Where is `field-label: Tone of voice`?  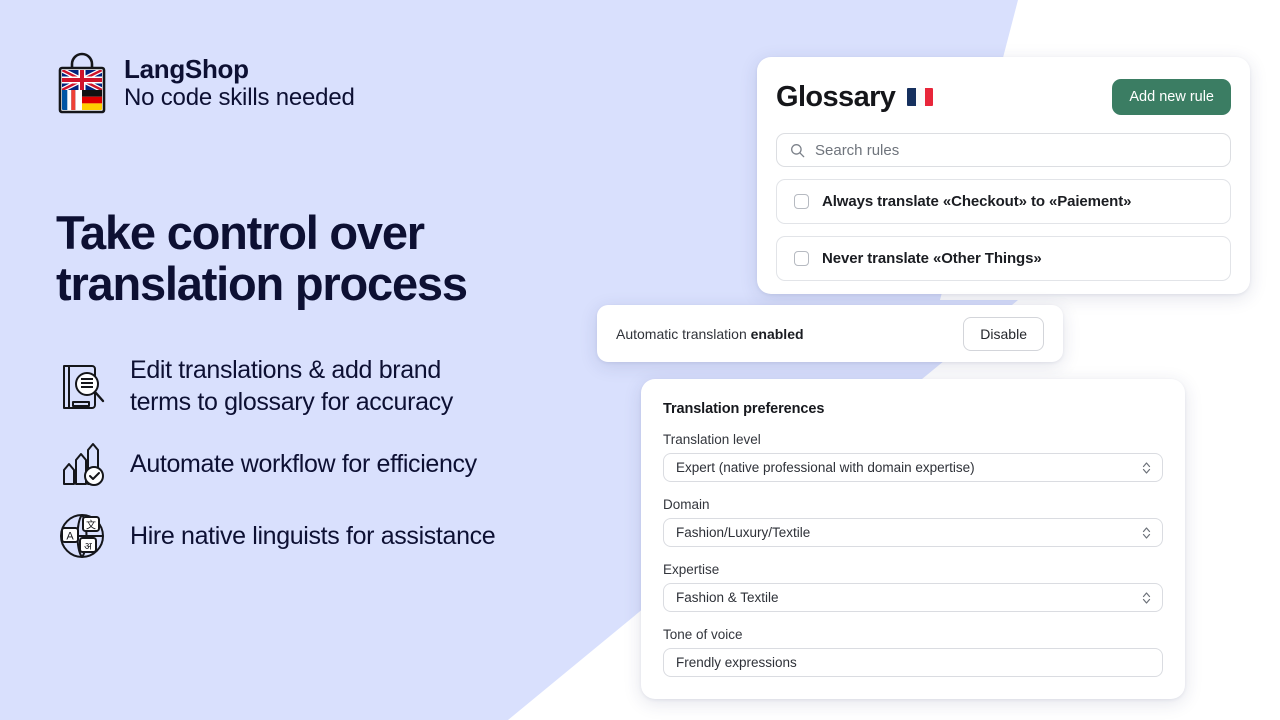
field-label: Tone of voice is located at coordinates (703, 634).